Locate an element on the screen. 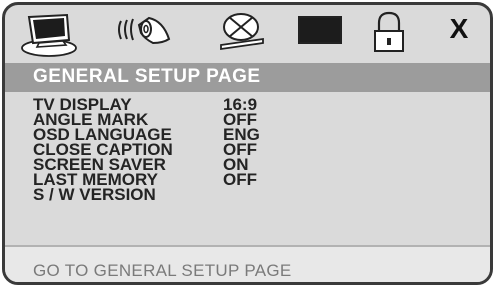 The width and height of the screenshot is (499, 289). setting-label: S / W VERSION is located at coordinates (94, 194).